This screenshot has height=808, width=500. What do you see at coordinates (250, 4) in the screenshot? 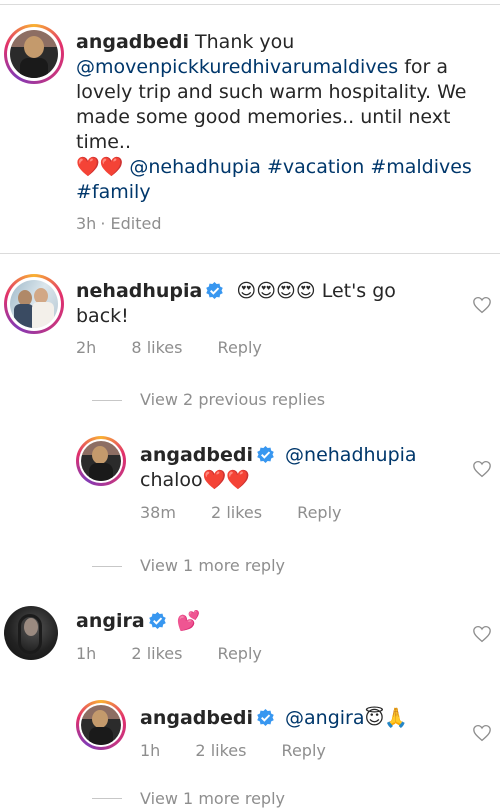
I see `top-divider` at bounding box center [250, 4].